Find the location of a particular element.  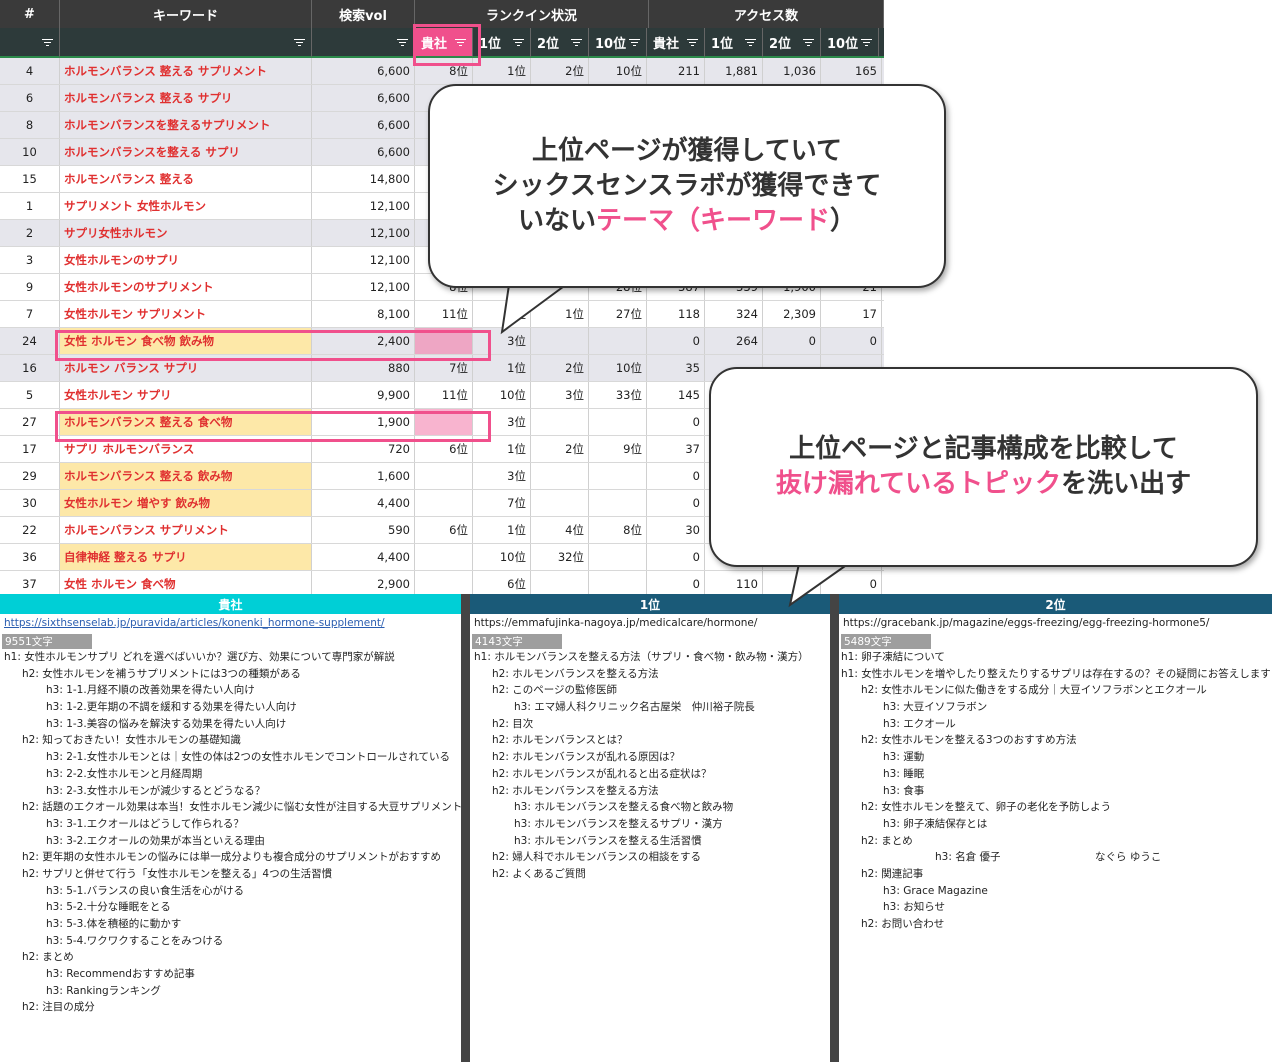

row-number: 5 is located at coordinates (30, 395).